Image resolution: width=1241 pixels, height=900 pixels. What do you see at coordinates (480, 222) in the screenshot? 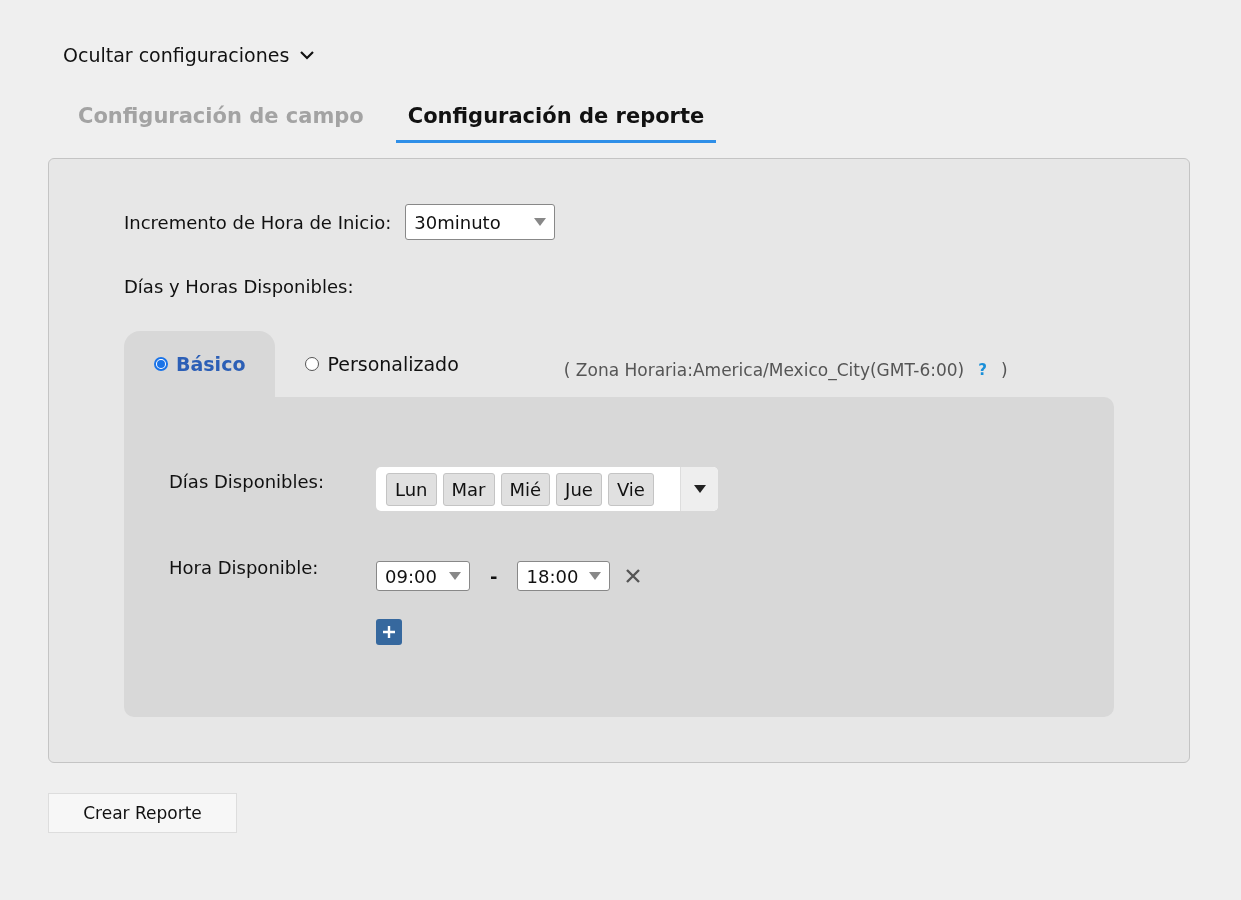
I see `increment-select: 30minuto` at bounding box center [480, 222].